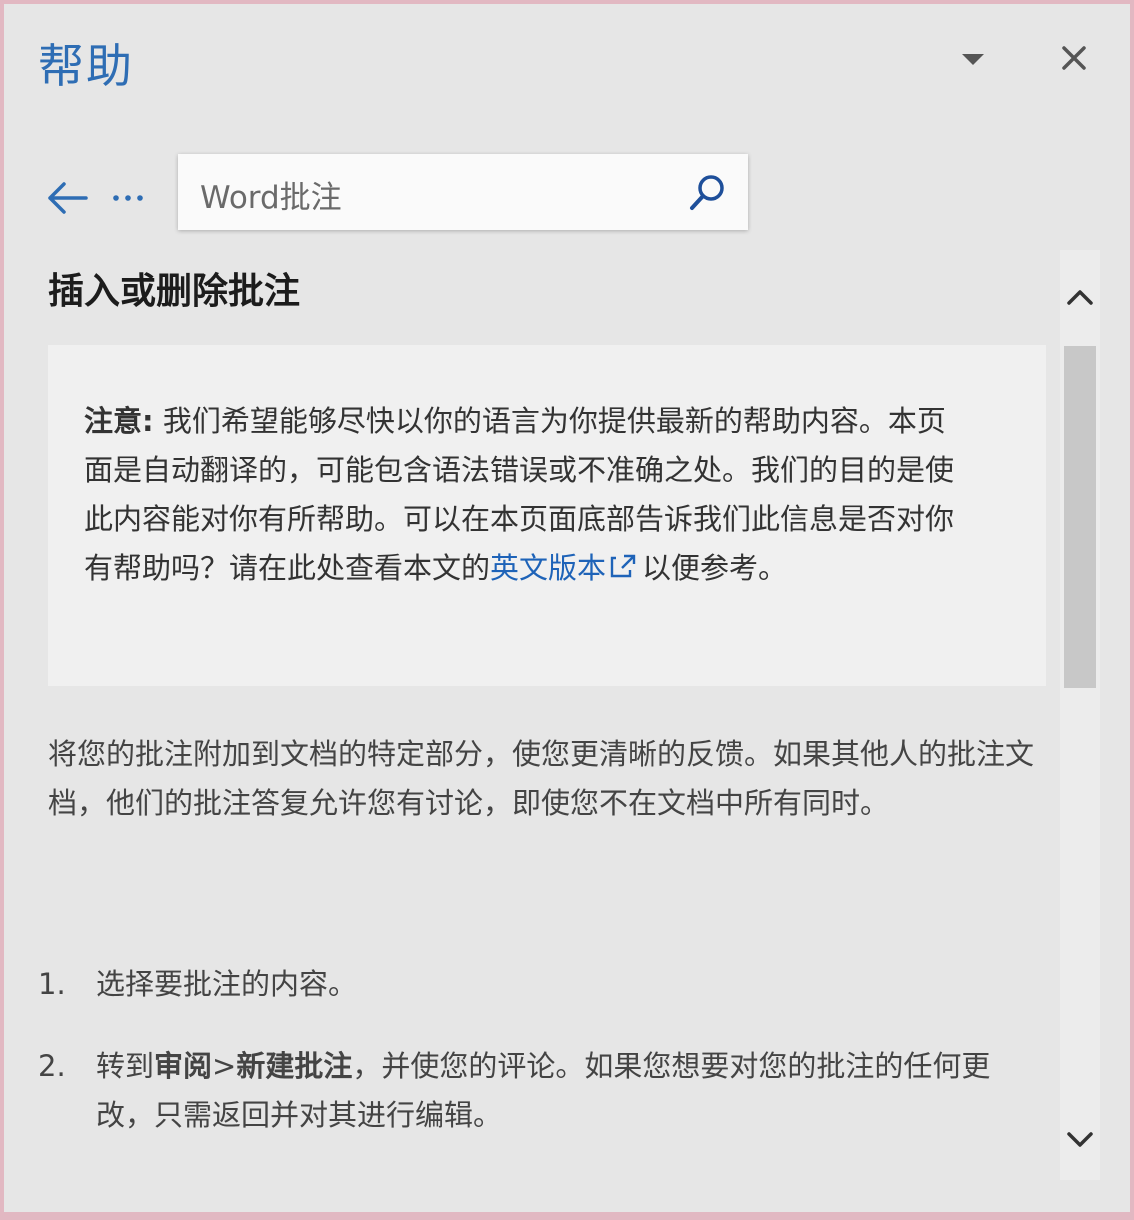  I want to click on pane-title: 帮助, so click(86, 66).